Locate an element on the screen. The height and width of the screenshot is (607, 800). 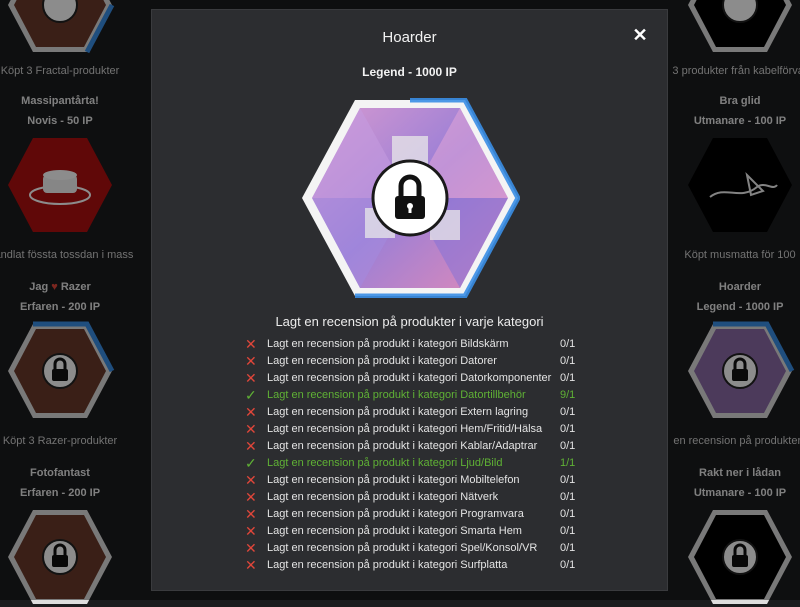
requirement-count: 9/1 is located at coordinates (568, 395).